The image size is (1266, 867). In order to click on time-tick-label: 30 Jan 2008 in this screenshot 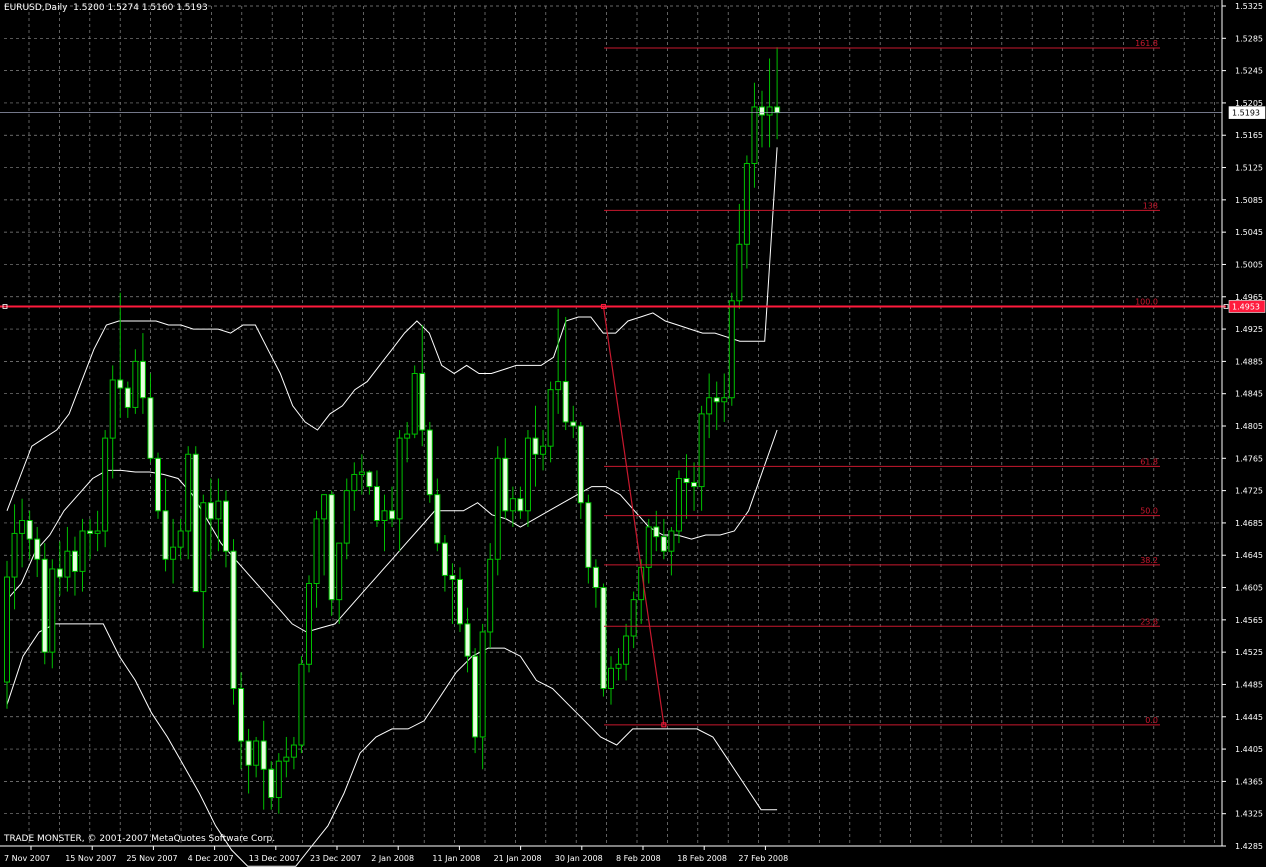, I will do `click(579, 858)`.